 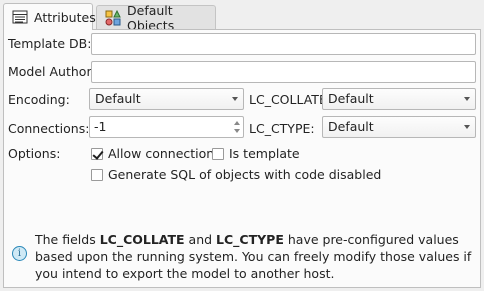 What do you see at coordinates (65, 17) in the screenshot?
I see `tab-attributes-label: Attributes` at bounding box center [65, 17].